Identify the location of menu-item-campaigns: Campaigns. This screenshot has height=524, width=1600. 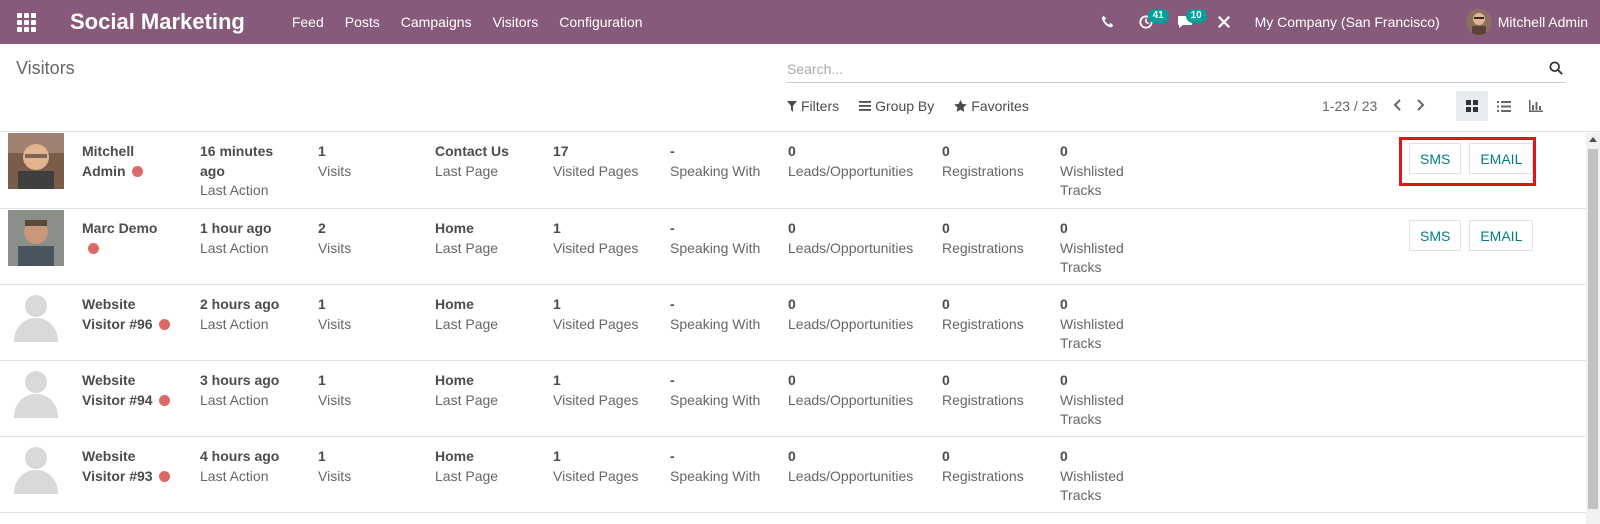
(436, 22).